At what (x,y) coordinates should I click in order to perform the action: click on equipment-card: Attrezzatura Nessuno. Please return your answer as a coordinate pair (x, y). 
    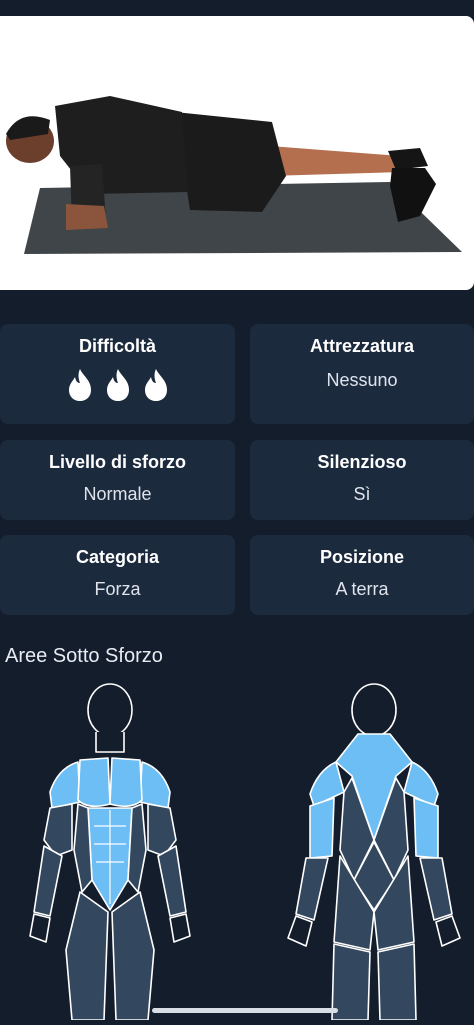
    Looking at the image, I should click on (362, 374).